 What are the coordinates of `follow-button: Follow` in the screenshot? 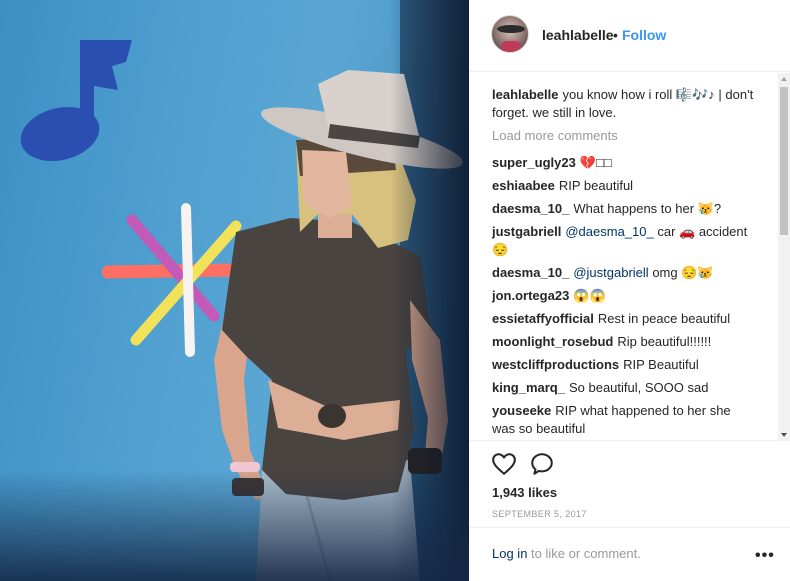 It's located at (644, 35).